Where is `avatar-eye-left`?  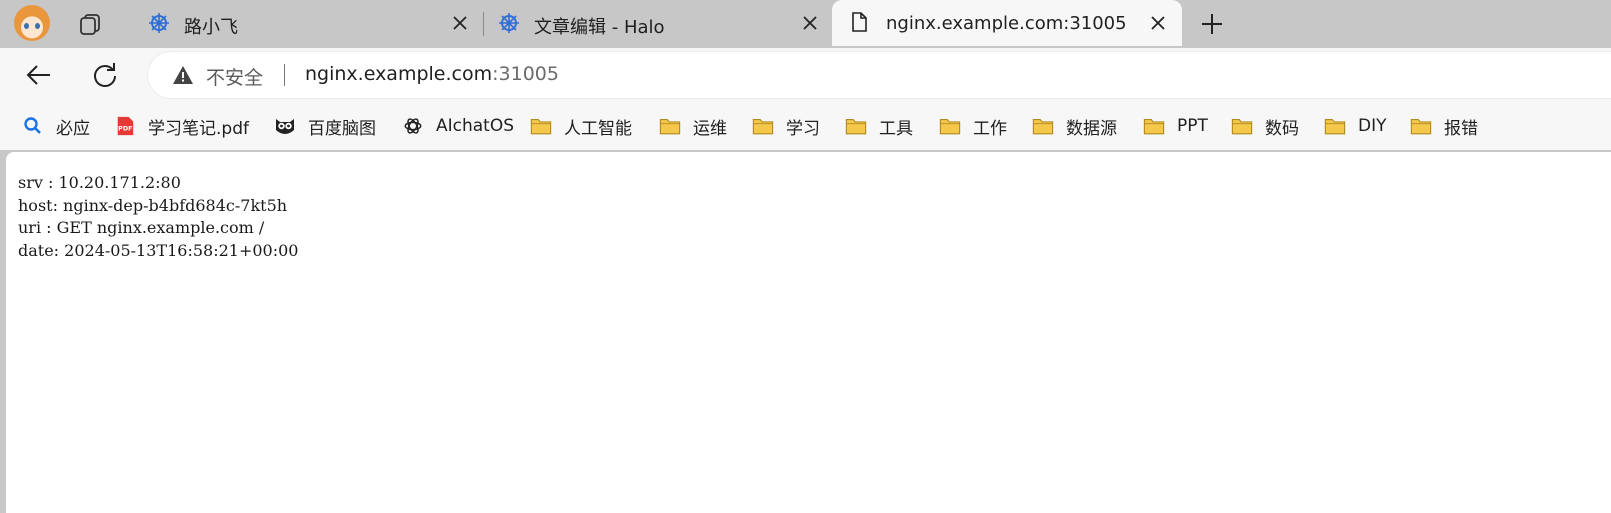 avatar-eye-left is located at coordinates (26, 26).